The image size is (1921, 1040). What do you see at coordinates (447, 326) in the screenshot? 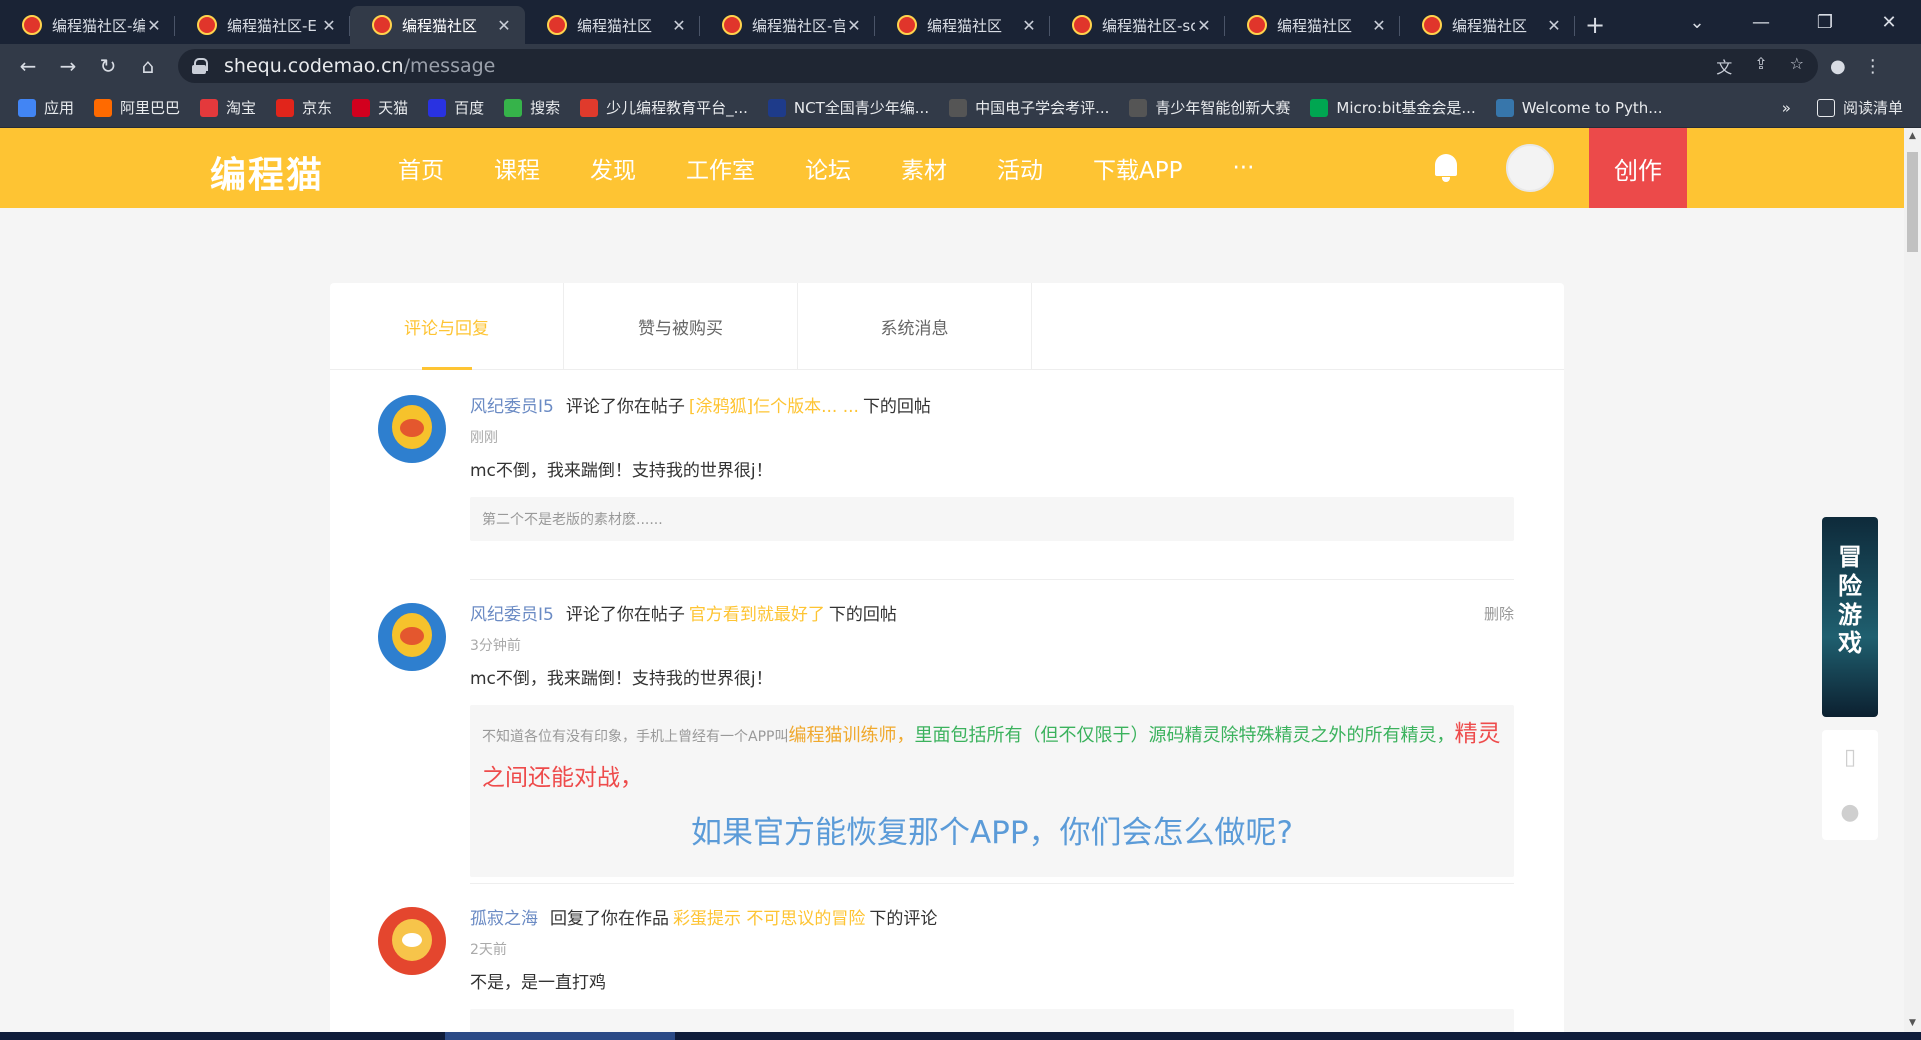
I see `tab-comments-replies: 评论与回复` at bounding box center [447, 326].